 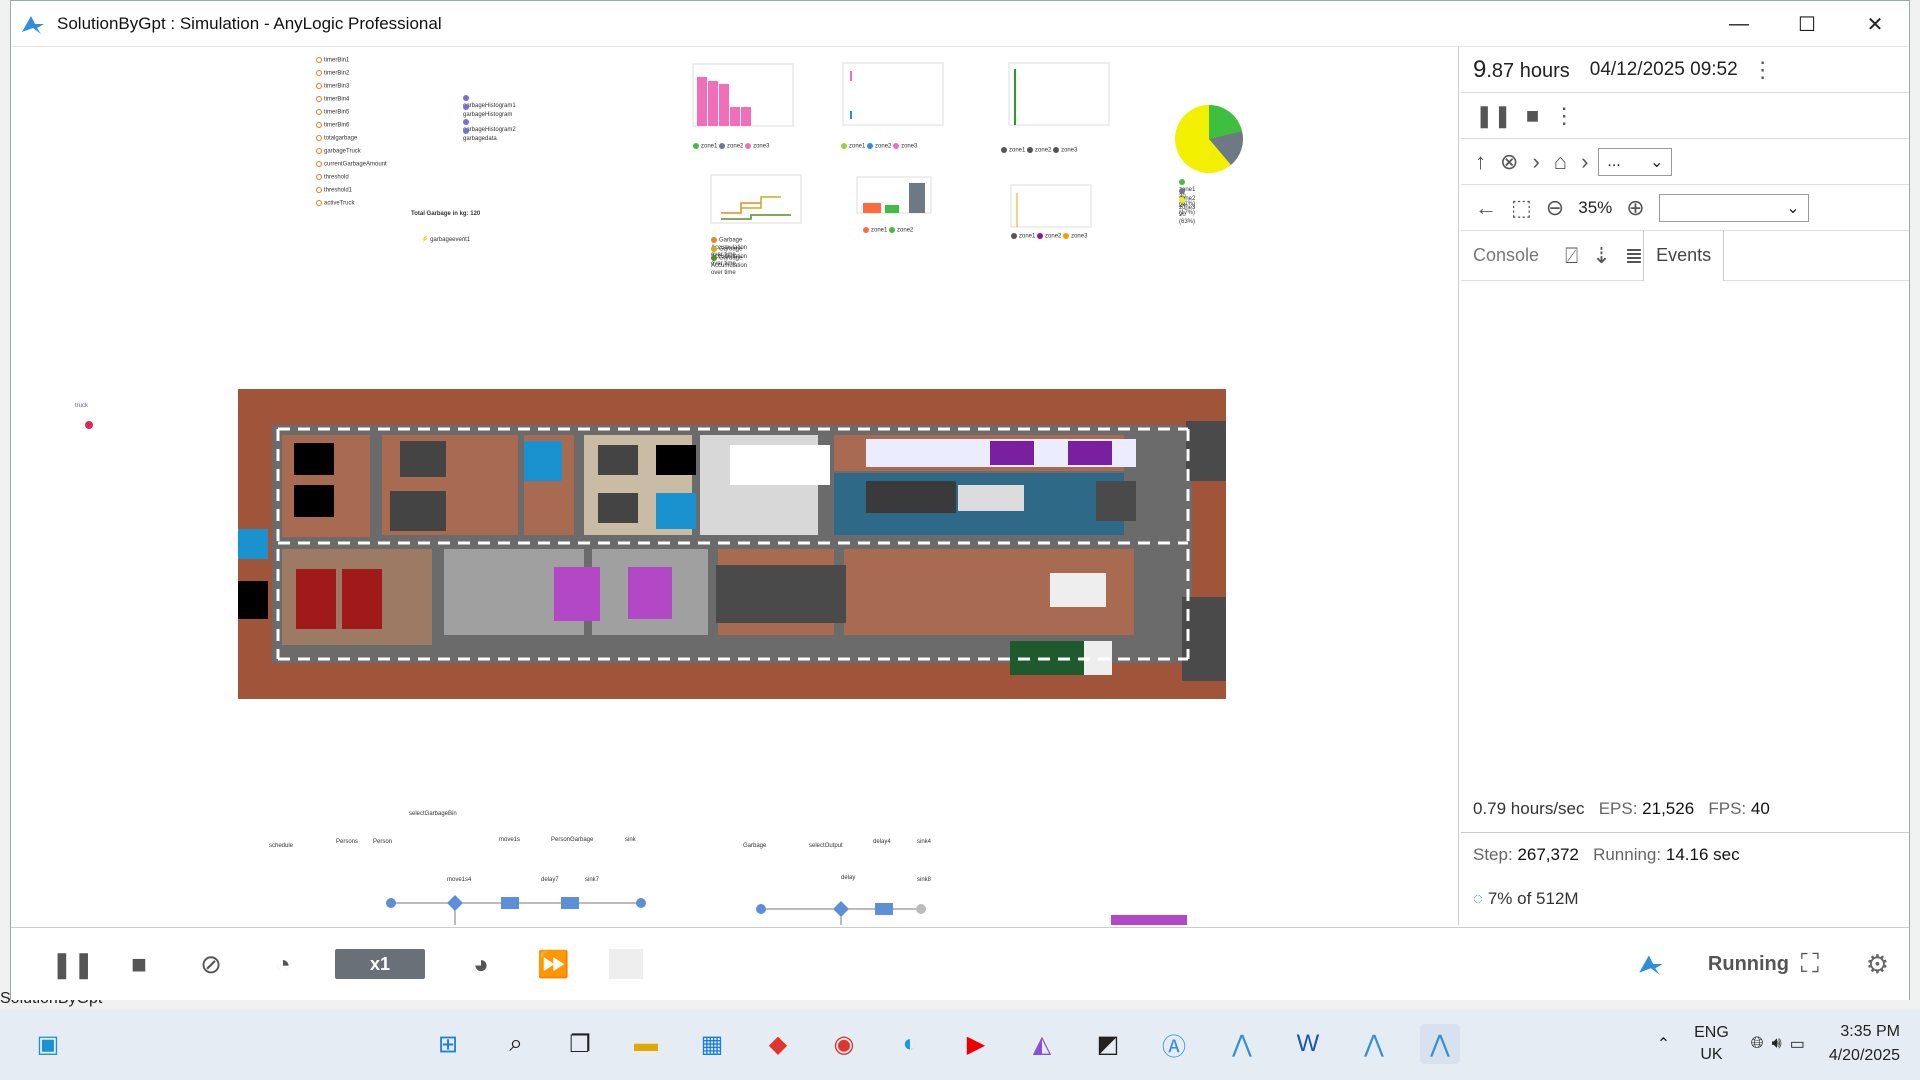 What do you see at coordinates (844, 1044) in the screenshot?
I see `chrome-icon: ◉` at bounding box center [844, 1044].